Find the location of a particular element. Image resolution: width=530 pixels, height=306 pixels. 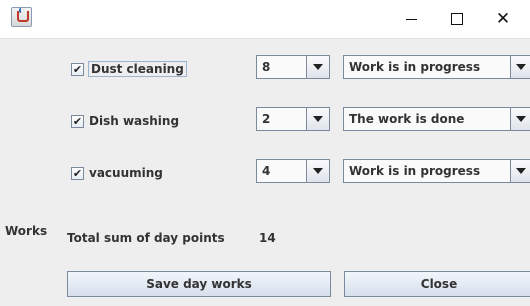

task-checkbox-vacuuming: ✔ vacuuming is located at coordinates (117, 173).